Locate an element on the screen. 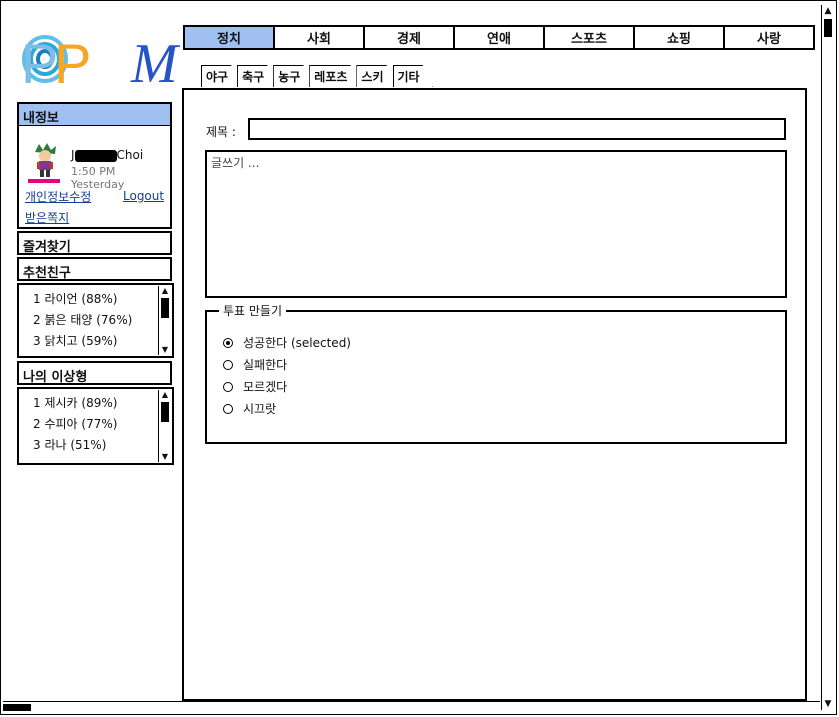  subtab-ski: 스키 is located at coordinates (376, 76).